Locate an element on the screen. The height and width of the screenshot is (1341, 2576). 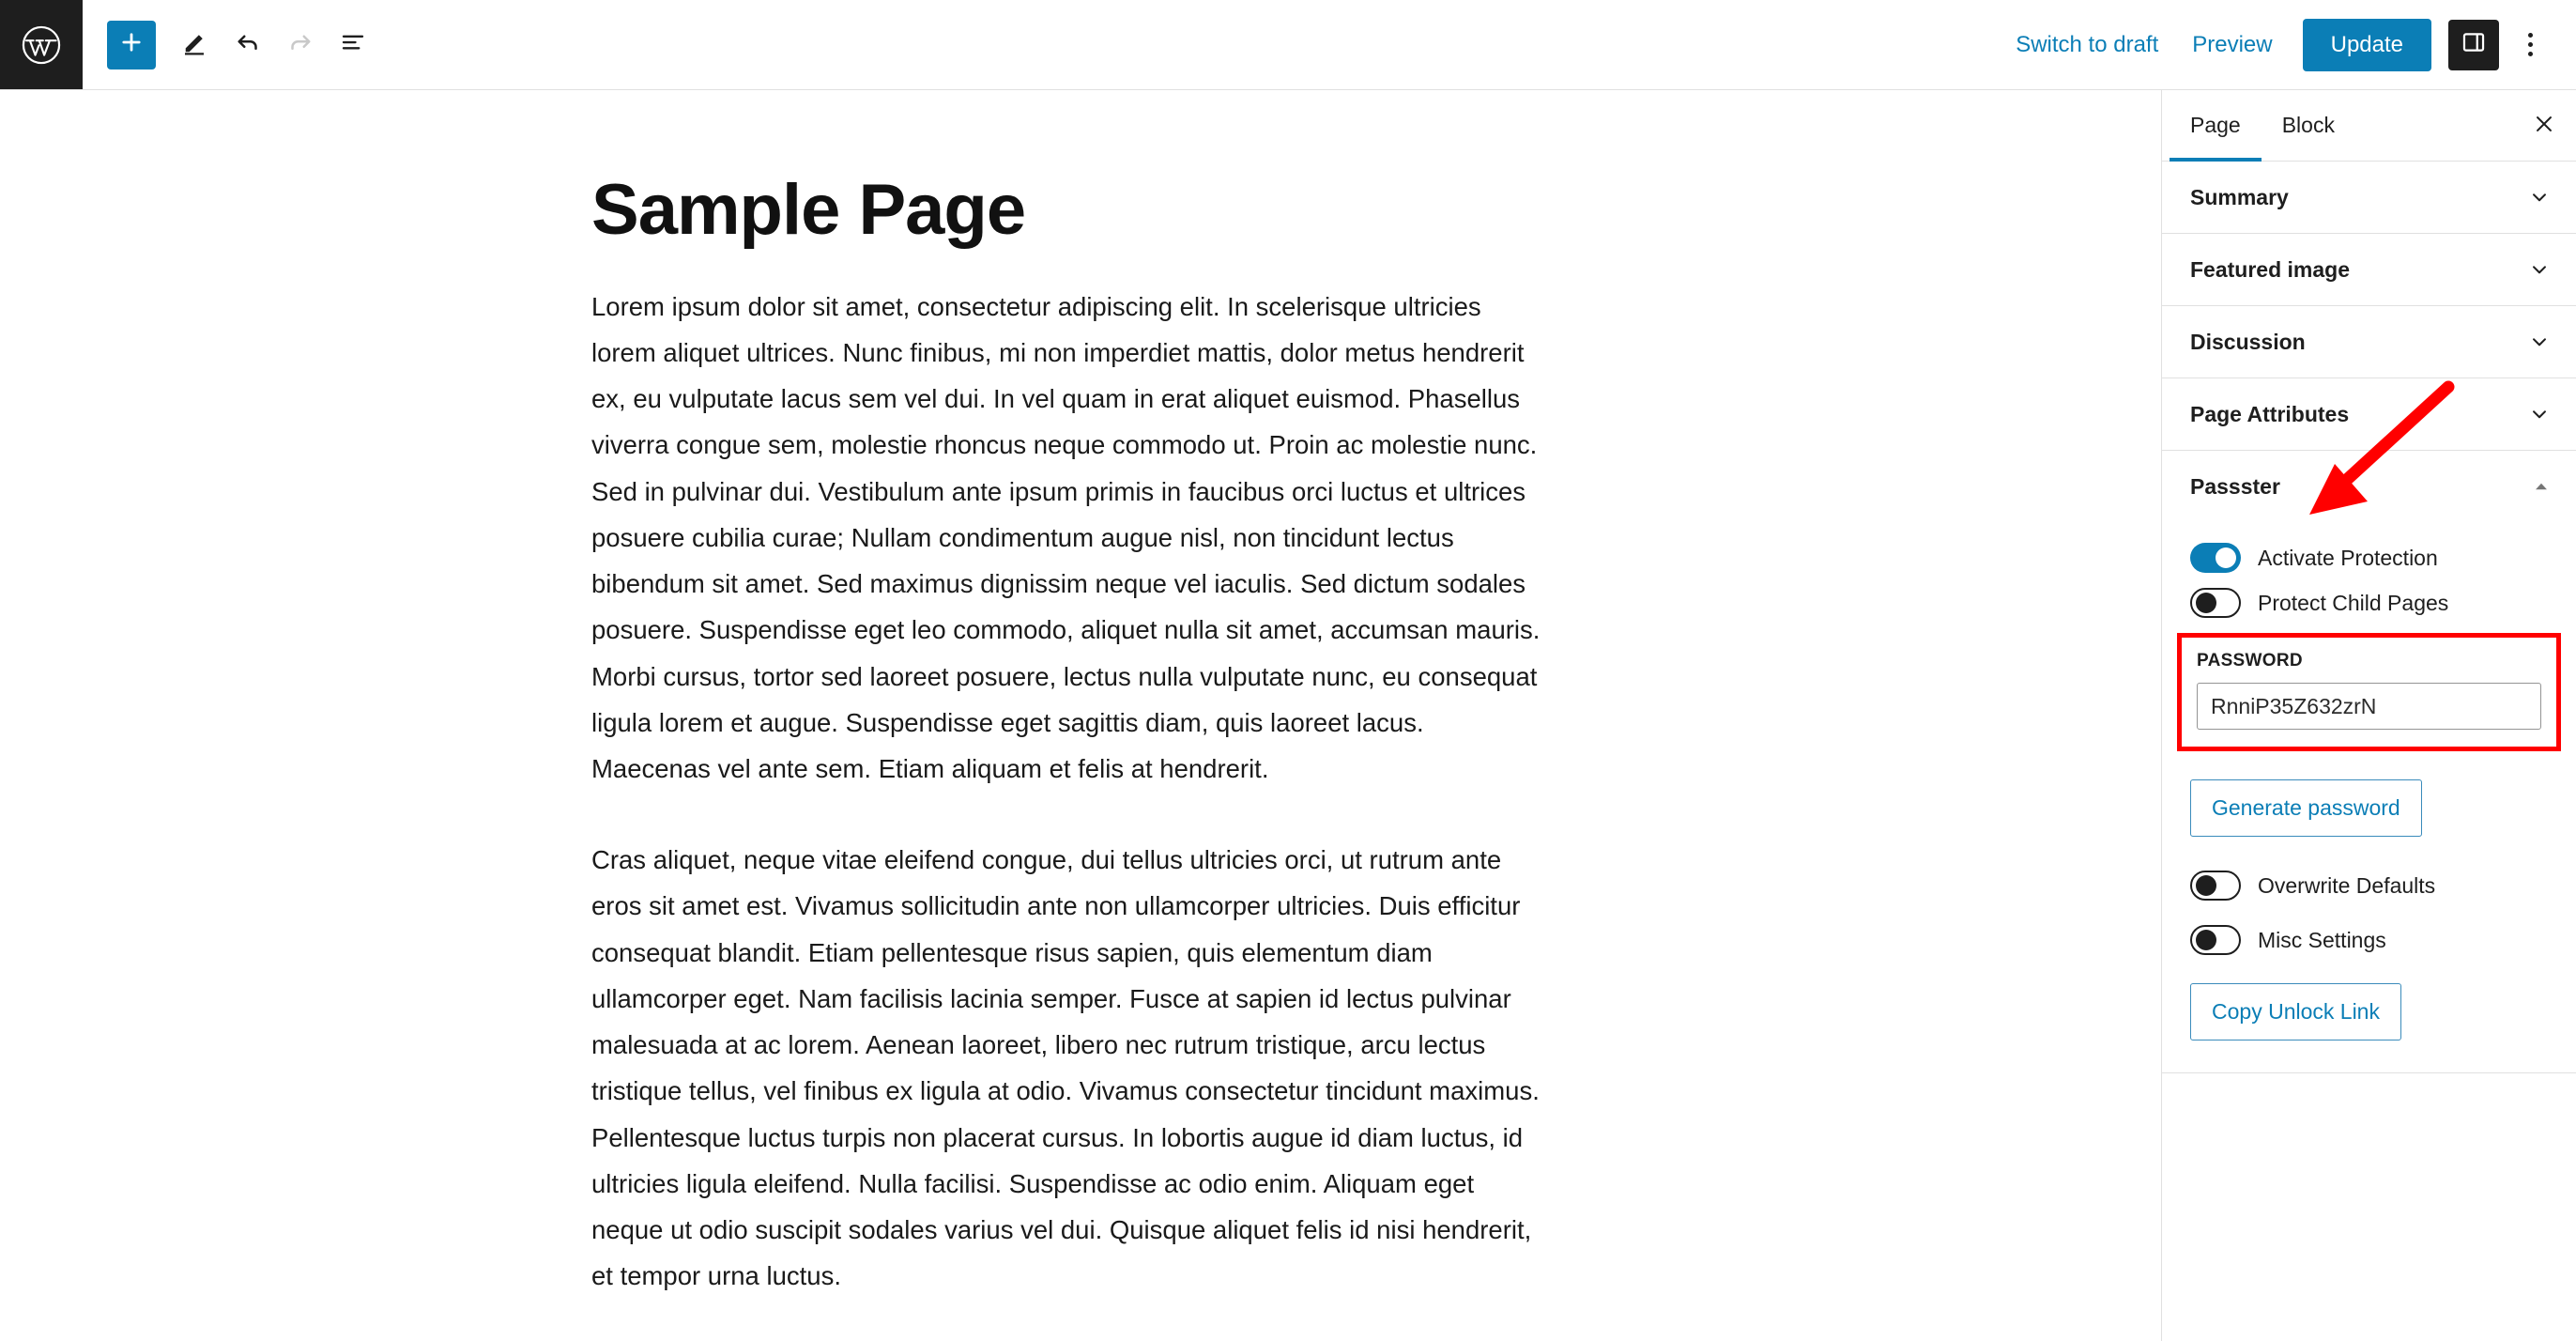
panel-summary-title: Summary is located at coordinates (2239, 197).